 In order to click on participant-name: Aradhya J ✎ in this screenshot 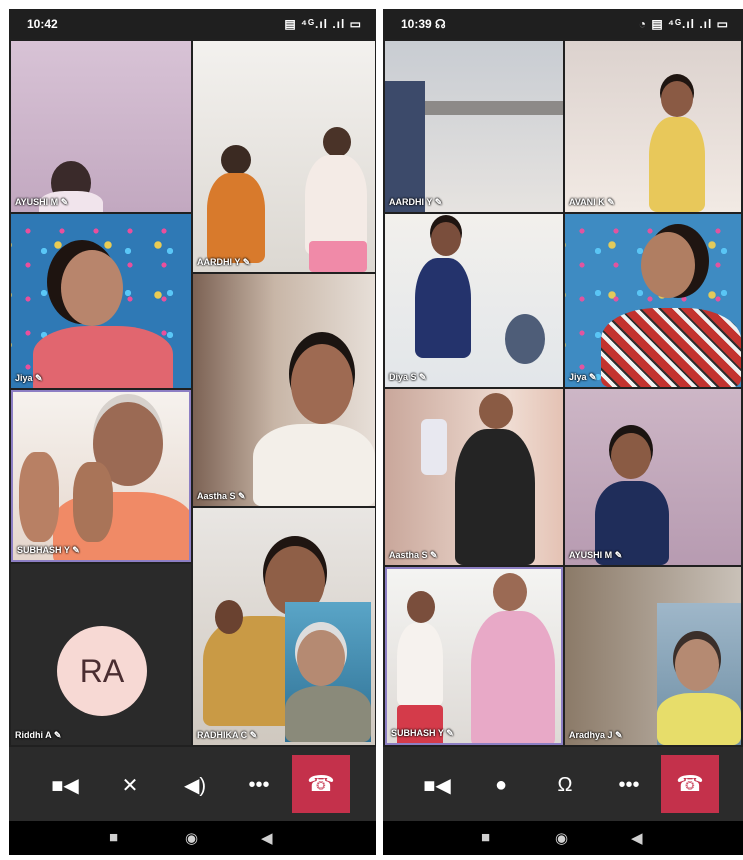, I will do `click(596, 735)`.